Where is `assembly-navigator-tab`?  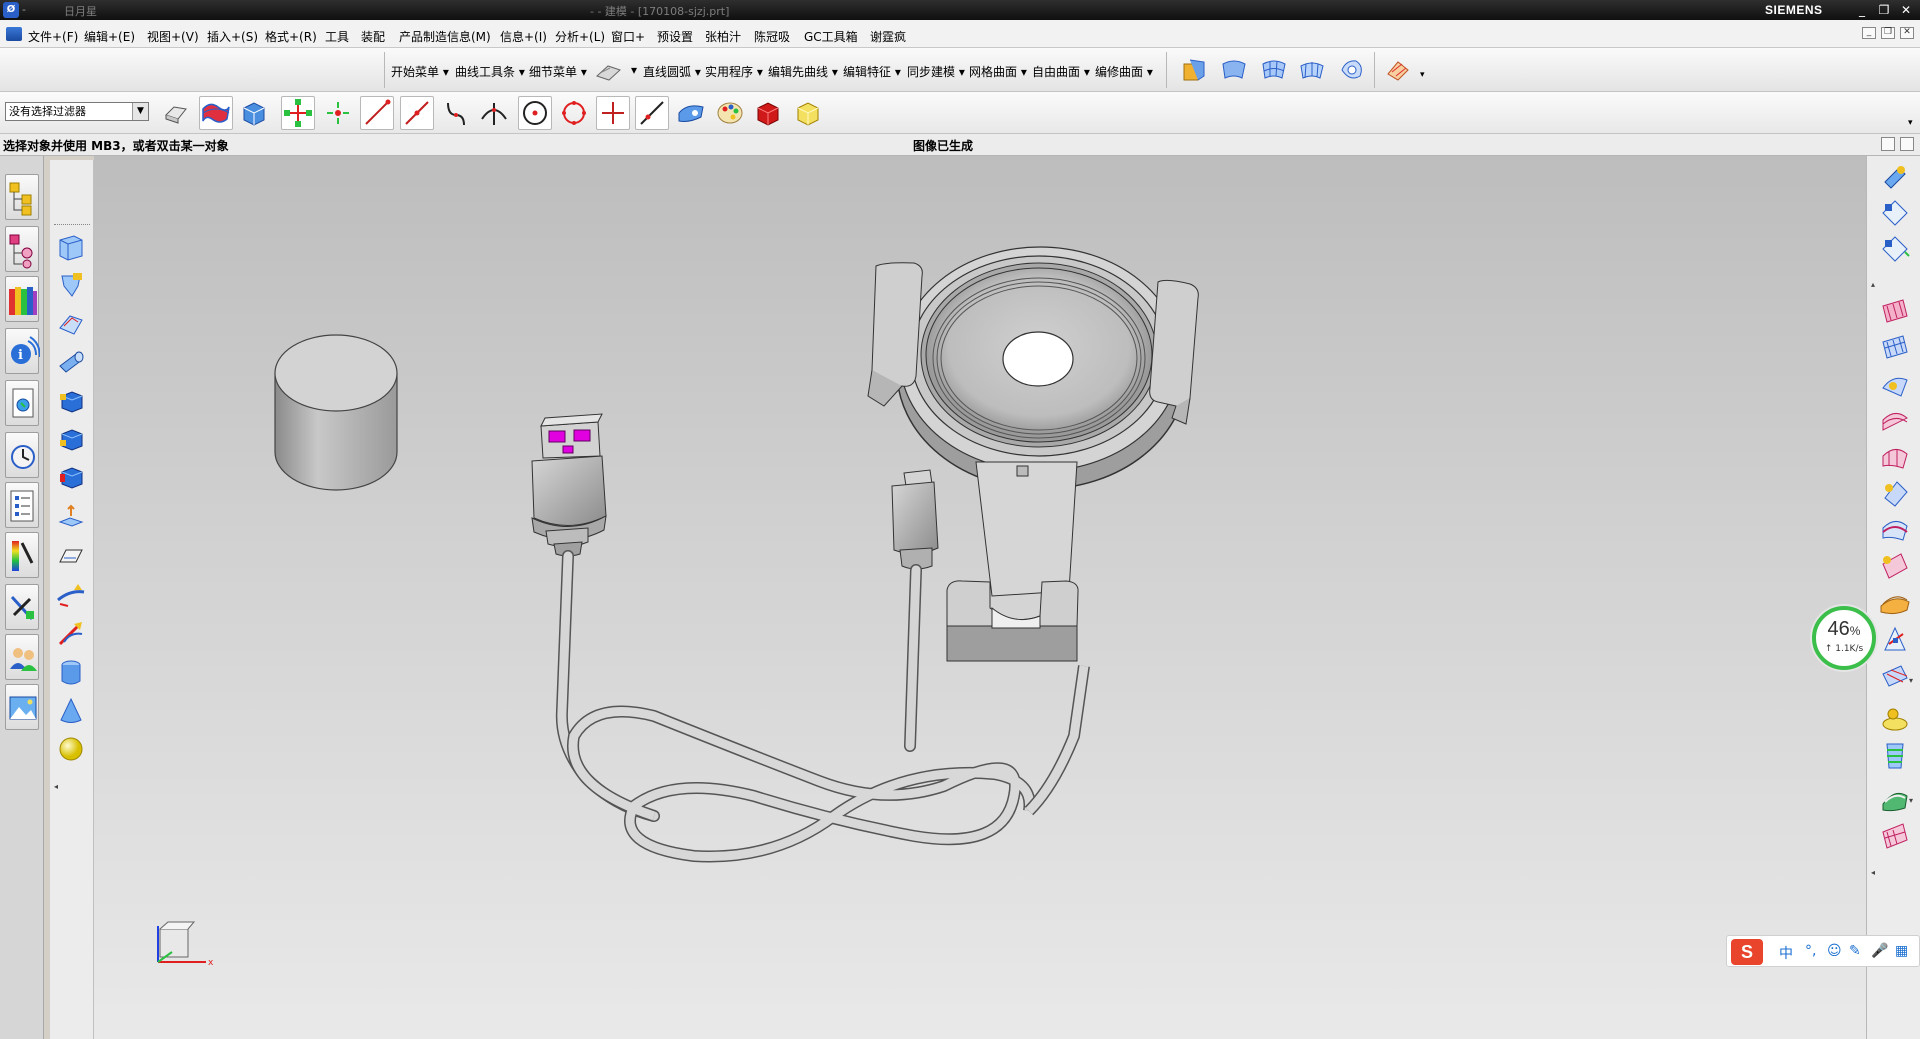 assembly-navigator-tab is located at coordinates (22, 197).